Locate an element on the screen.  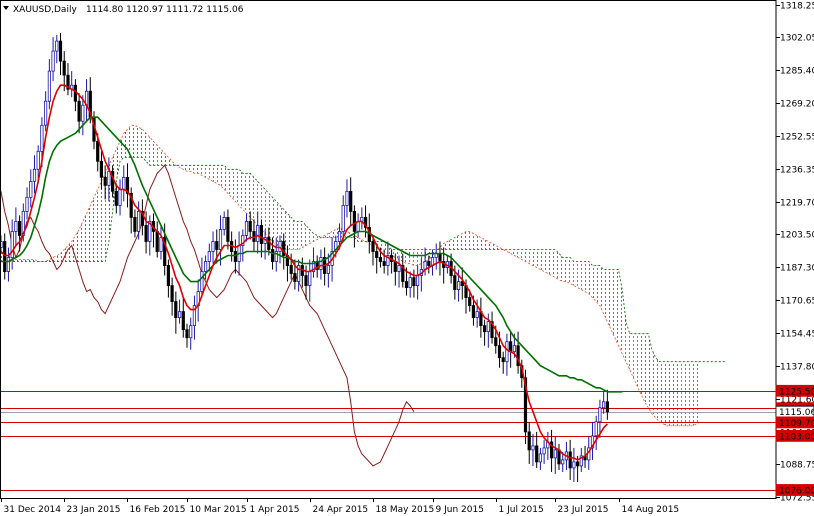
x-tick-label: 24 Apr 2015 is located at coordinates (341, 510).